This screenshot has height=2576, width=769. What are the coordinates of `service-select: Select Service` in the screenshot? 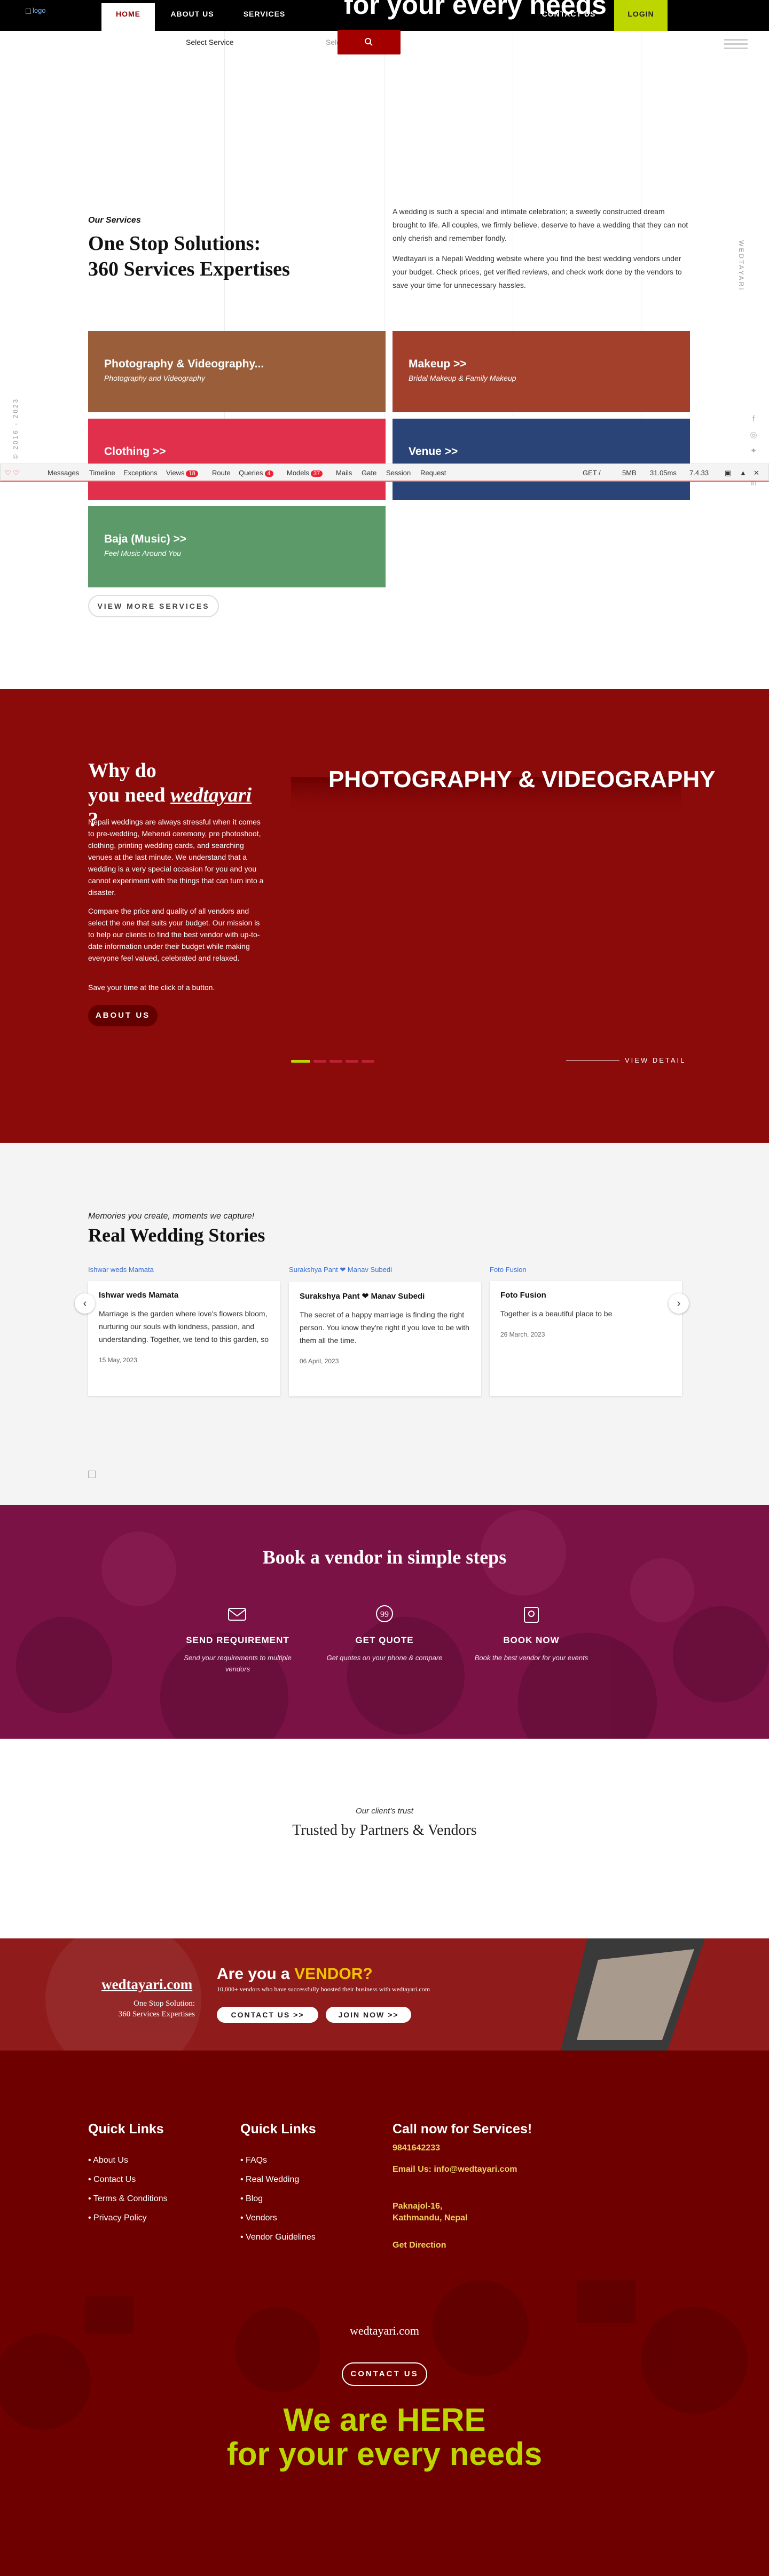 It's located at (209, 42).